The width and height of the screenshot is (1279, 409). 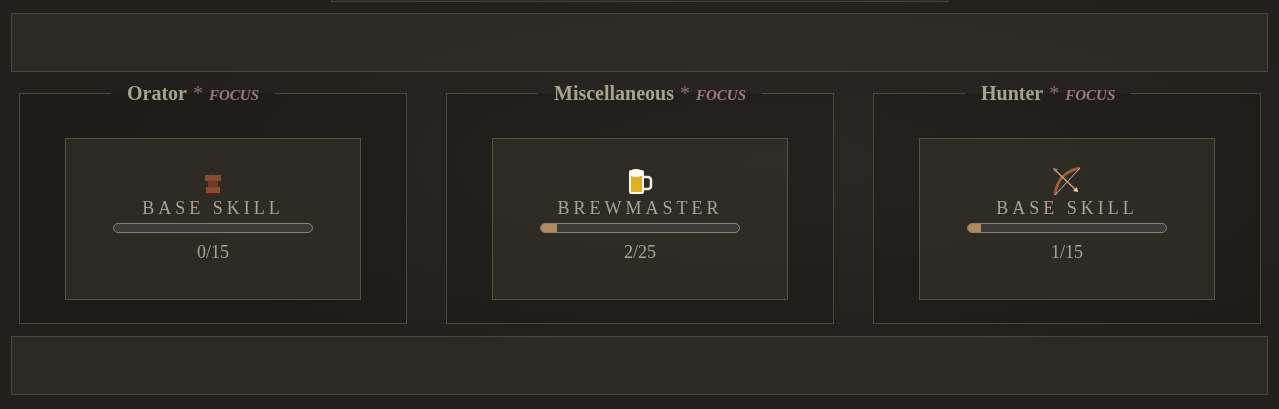 I want to click on group-title: Hunter, so click(x=1012, y=93).